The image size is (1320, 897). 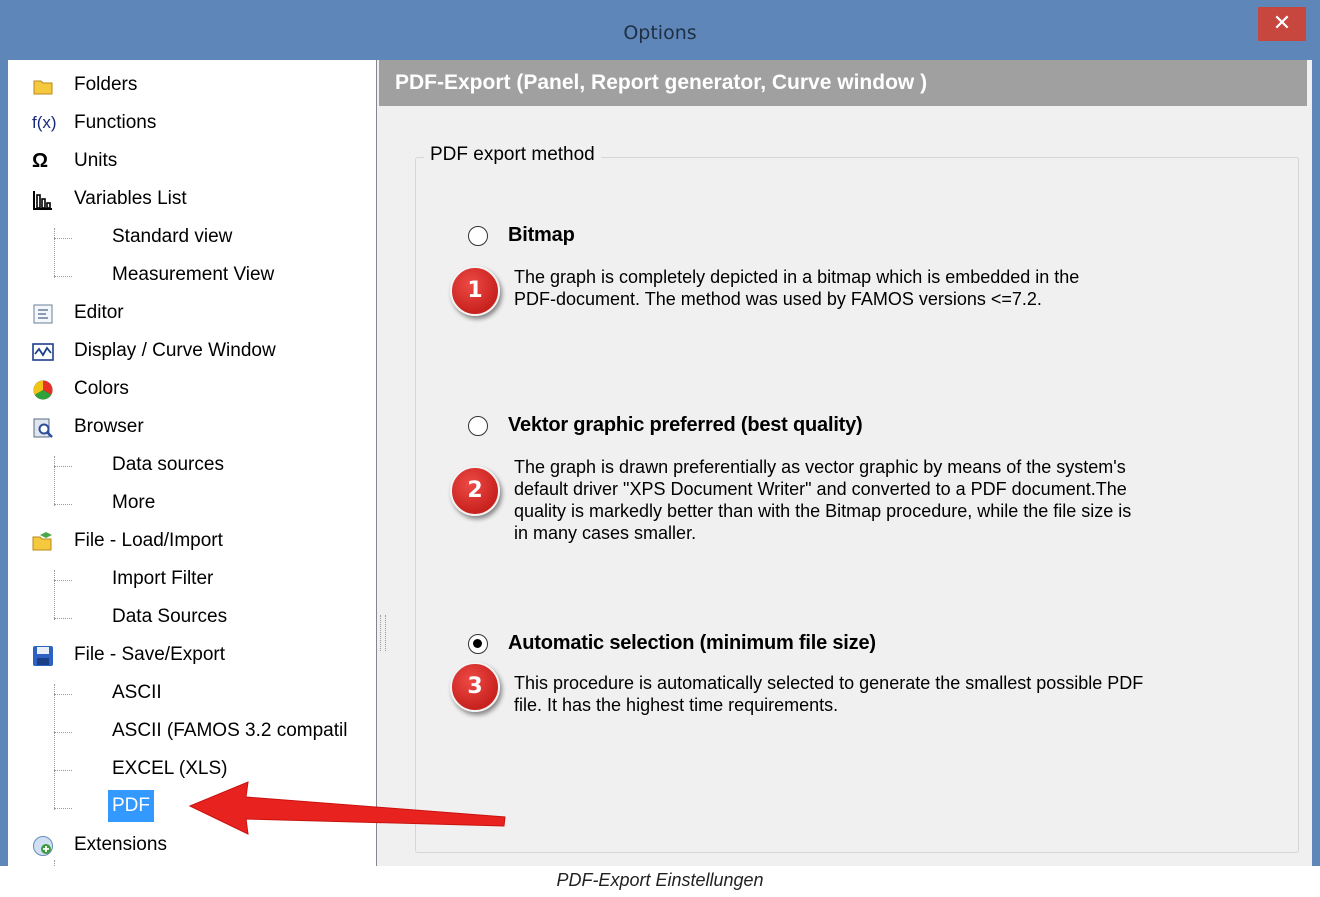 I want to click on omega-icon: Ω, so click(x=40, y=161).